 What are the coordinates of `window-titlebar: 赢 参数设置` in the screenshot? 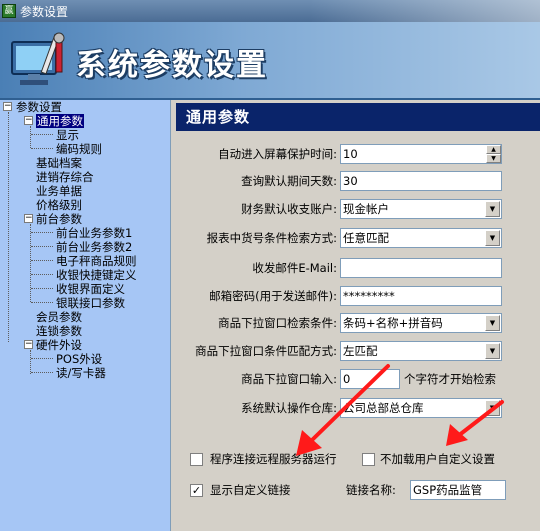 It's located at (270, 11).